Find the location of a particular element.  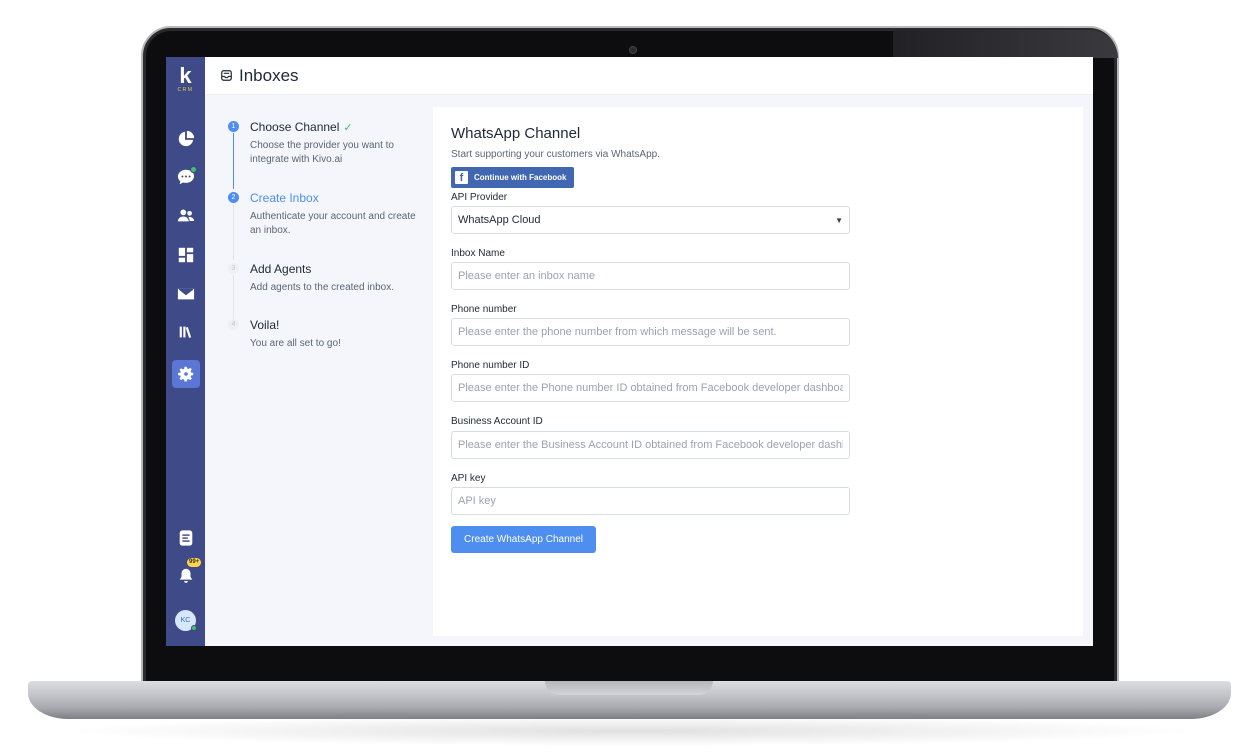

step-description: Add agents to the created inbox. is located at coordinates (322, 287).